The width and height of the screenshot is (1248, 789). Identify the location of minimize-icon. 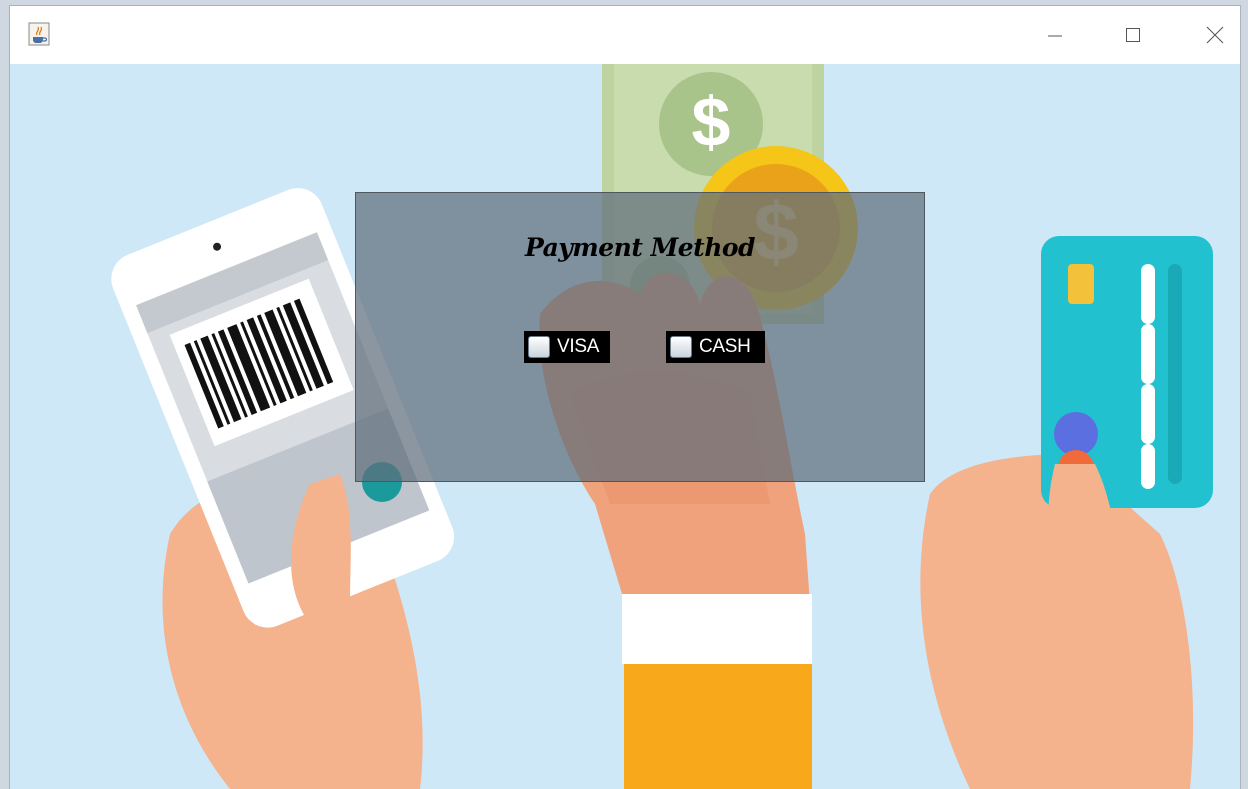
(1055, 36).